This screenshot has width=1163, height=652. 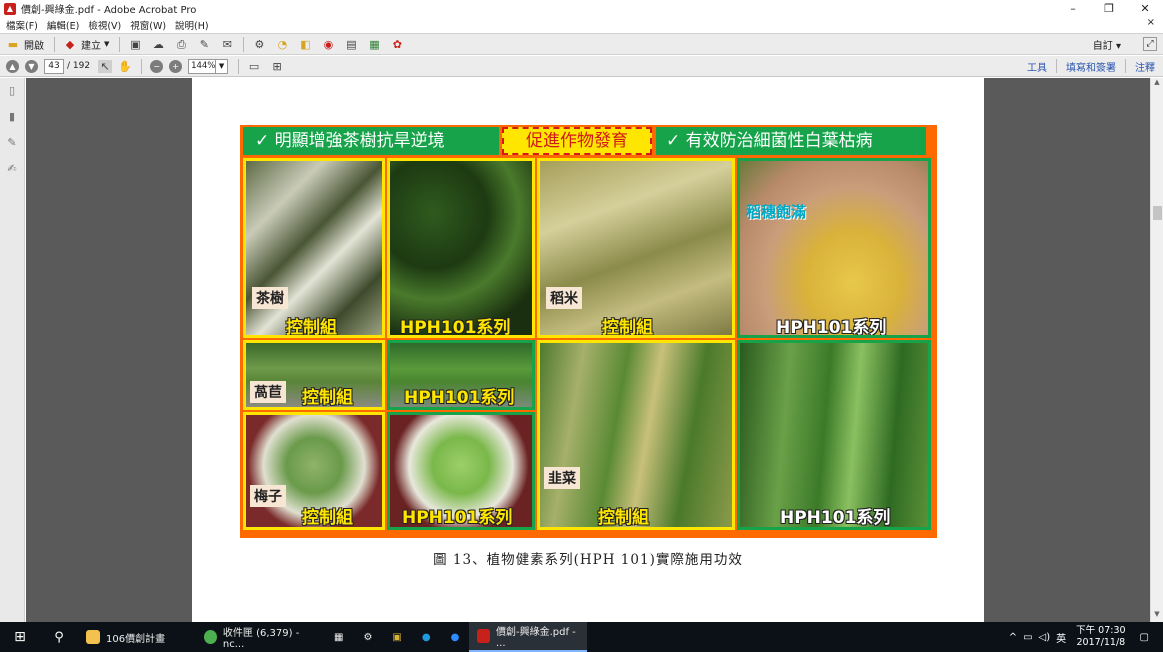 What do you see at coordinates (210, 637) in the screenshot?
I see `chrome-icon` at bounding box center [210, 637].